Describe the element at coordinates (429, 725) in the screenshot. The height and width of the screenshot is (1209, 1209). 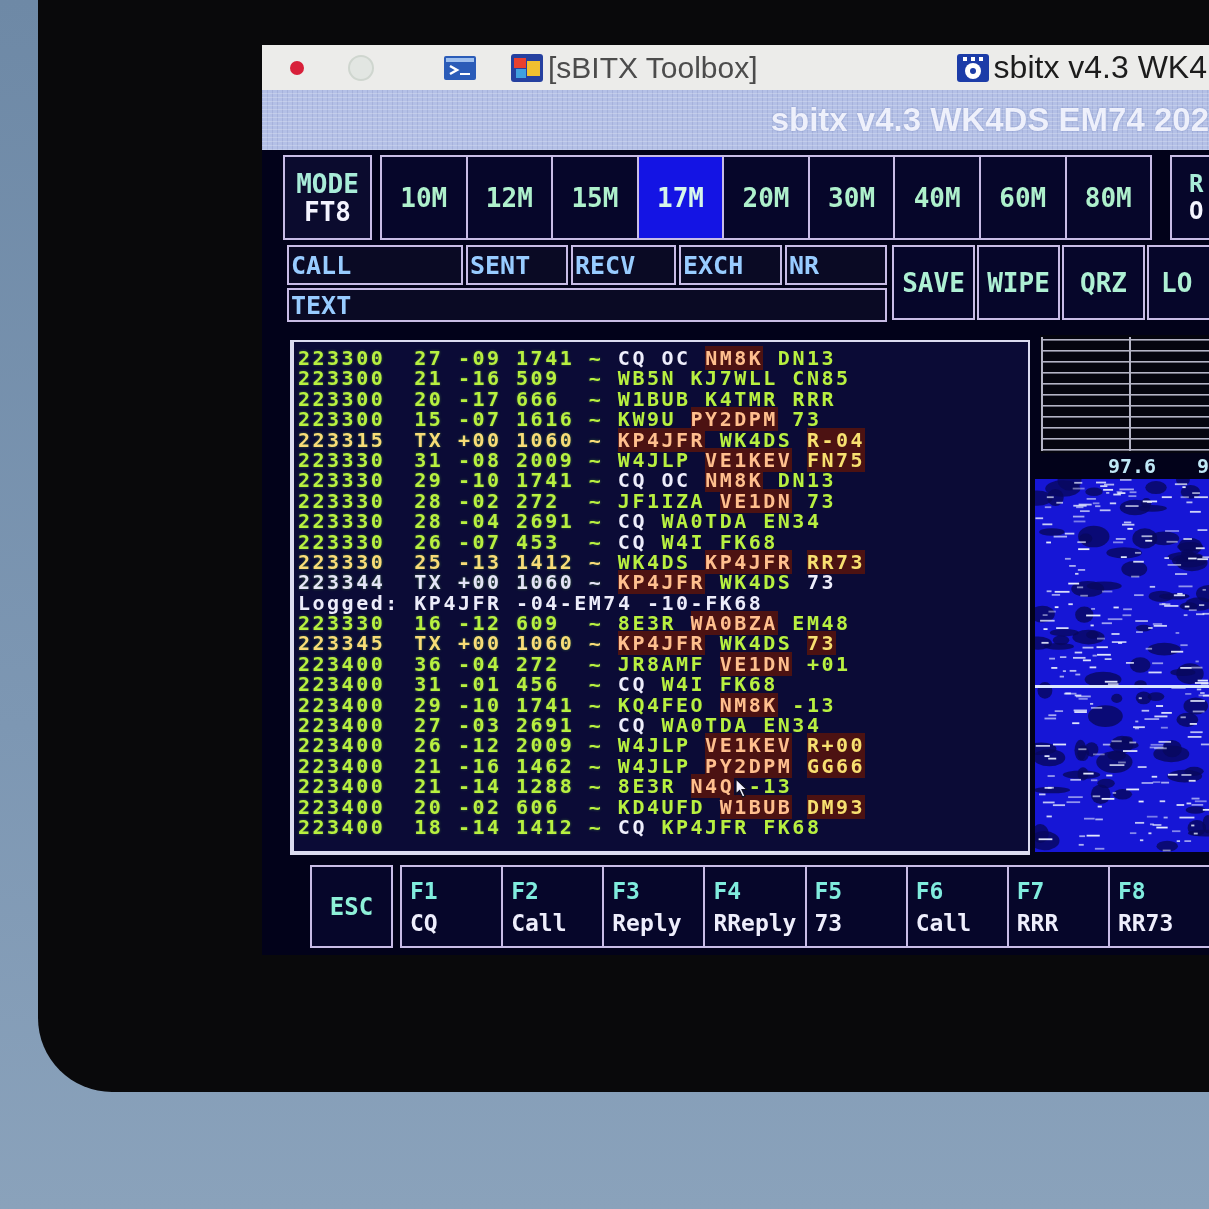
I see `snr-cell-text: 27` at that location.